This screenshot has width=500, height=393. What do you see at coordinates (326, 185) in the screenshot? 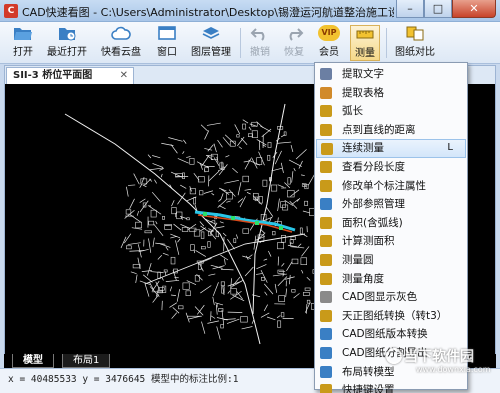
I see `edit-dimension-icon` at bounding box center [326, 185].